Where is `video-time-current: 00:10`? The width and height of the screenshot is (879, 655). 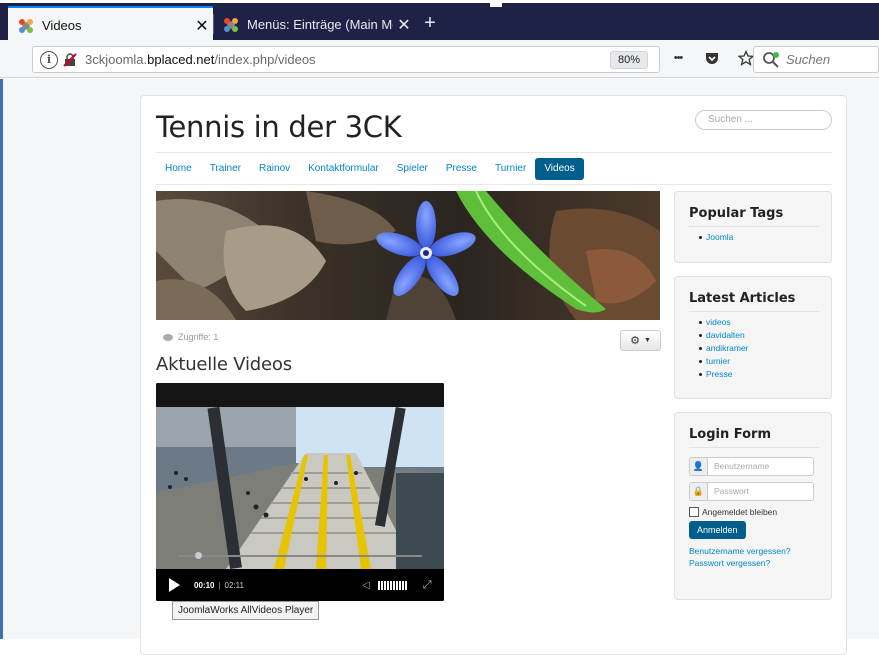
video-time-current: 00:10 is located at coordinates (204, 585).